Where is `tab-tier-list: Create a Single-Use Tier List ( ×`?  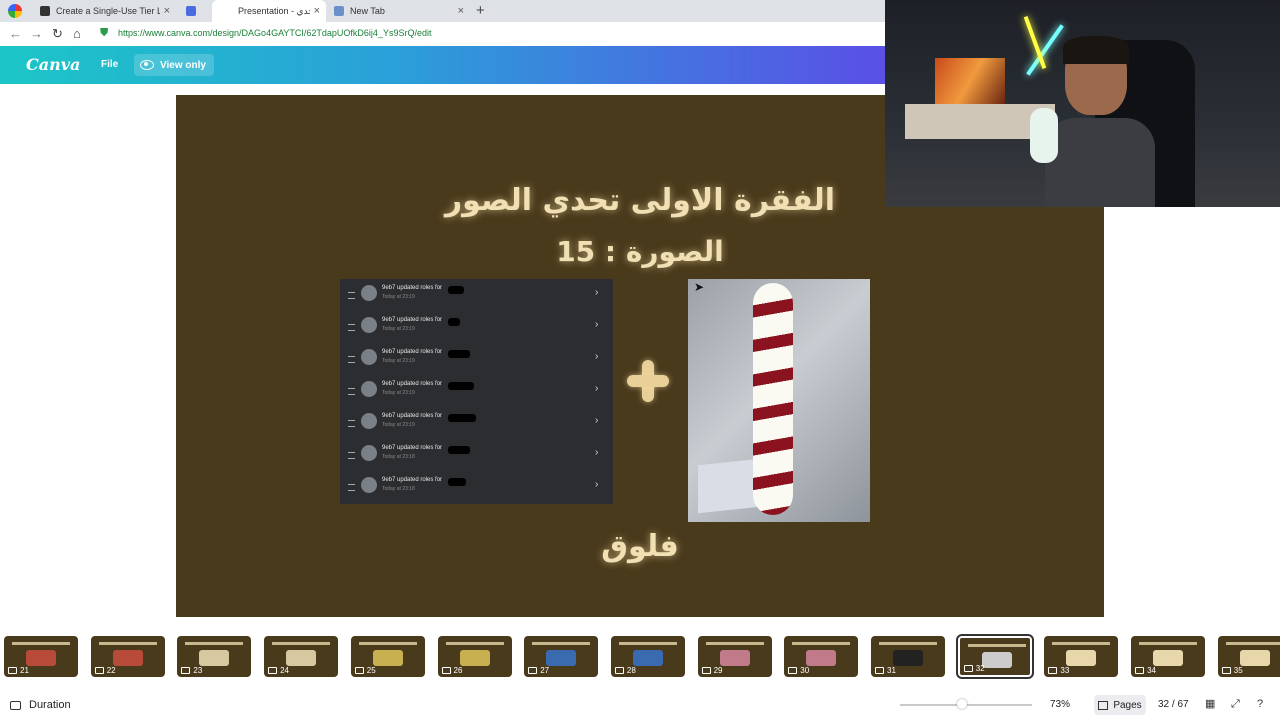
tab-tier-list: Create a Single-Use Tier List ( × is located at coordinates (105, 11).